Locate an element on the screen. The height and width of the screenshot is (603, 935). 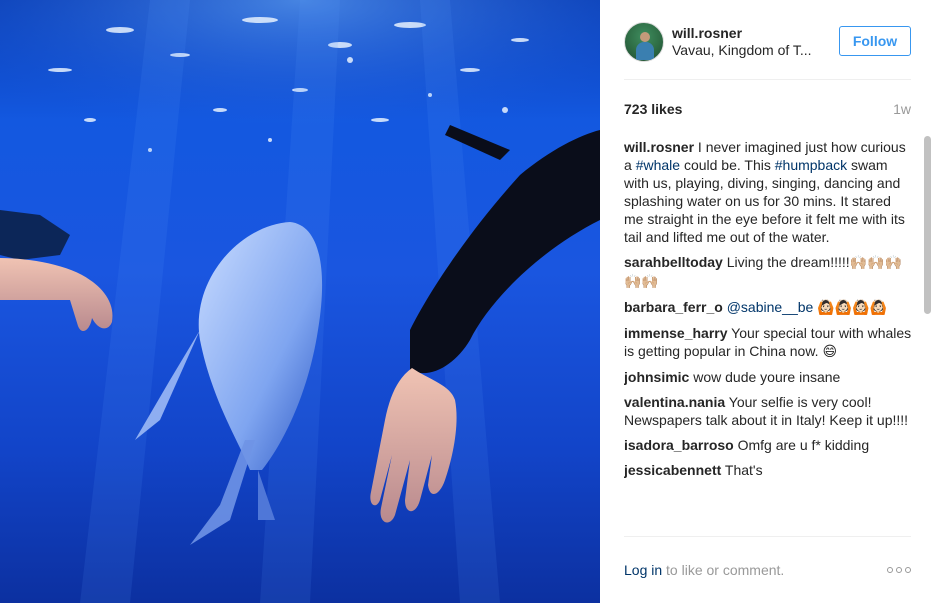
comments-scrollbar is located at coordinates (927, 334).